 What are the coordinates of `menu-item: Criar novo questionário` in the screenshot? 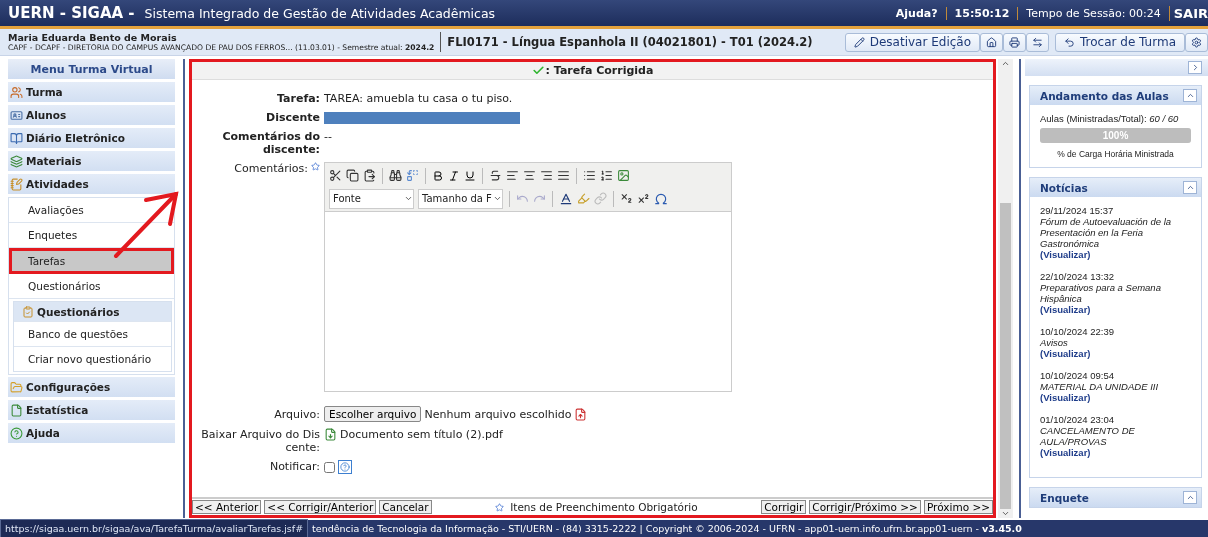 It's located at (92, 358).